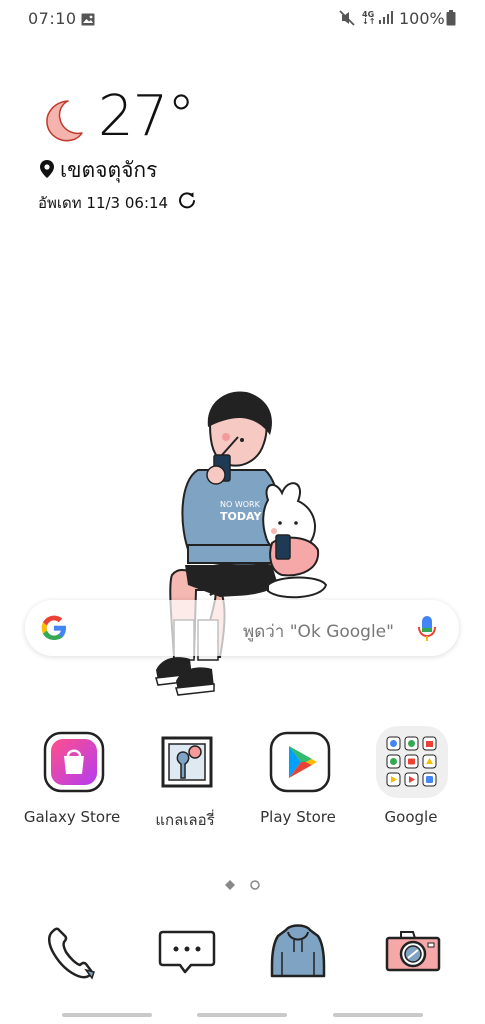 This screenshot has height=1024, width=485. I want to click on location-pin-icon, so click(47, 171).